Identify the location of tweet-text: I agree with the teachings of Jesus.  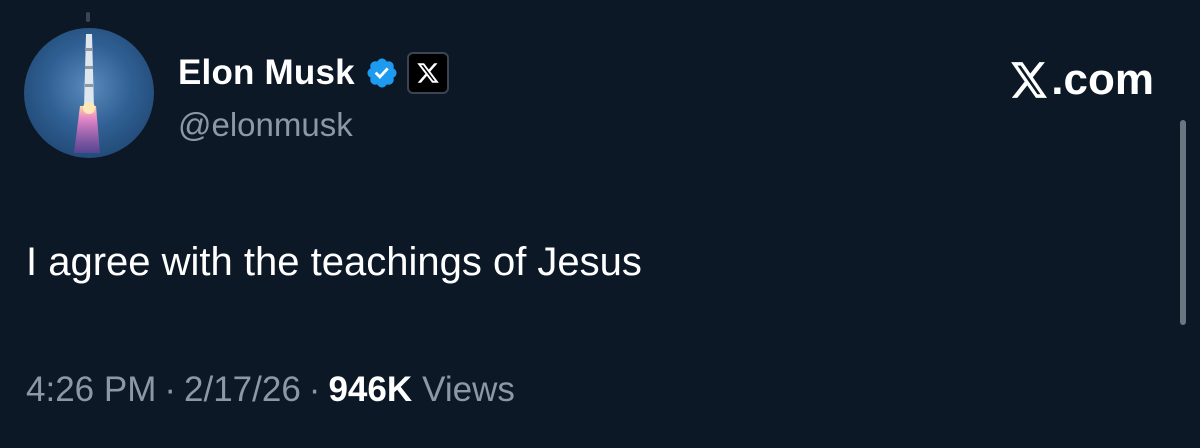
(334, 262).